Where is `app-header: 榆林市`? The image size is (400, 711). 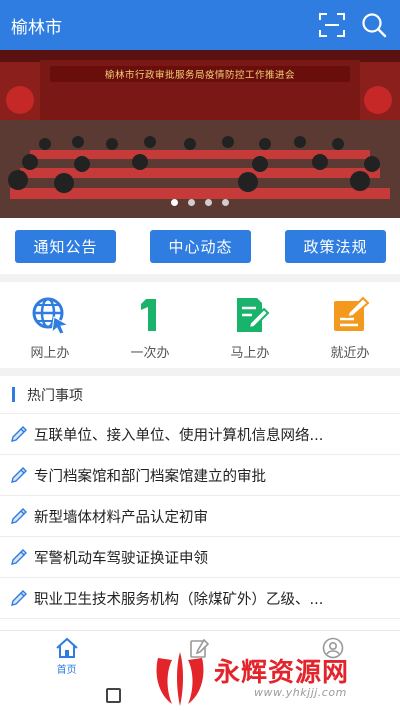 app-header: 榆林市 is located at coordinates (200, 25).